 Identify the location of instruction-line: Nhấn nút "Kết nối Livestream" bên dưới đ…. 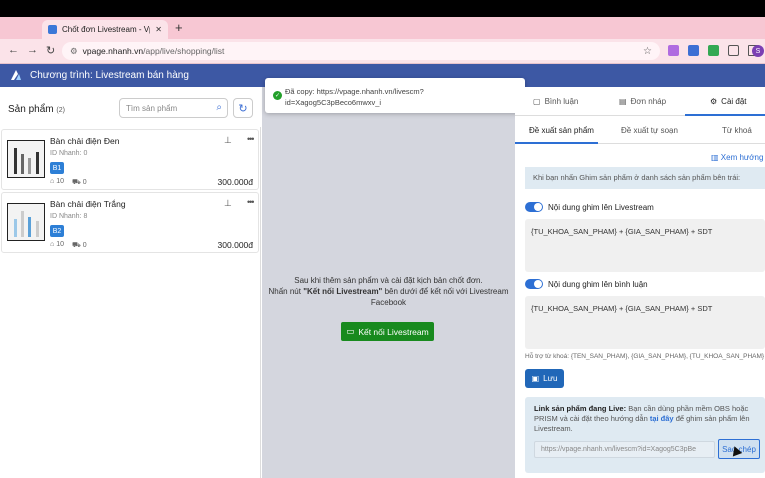
(388, 291).